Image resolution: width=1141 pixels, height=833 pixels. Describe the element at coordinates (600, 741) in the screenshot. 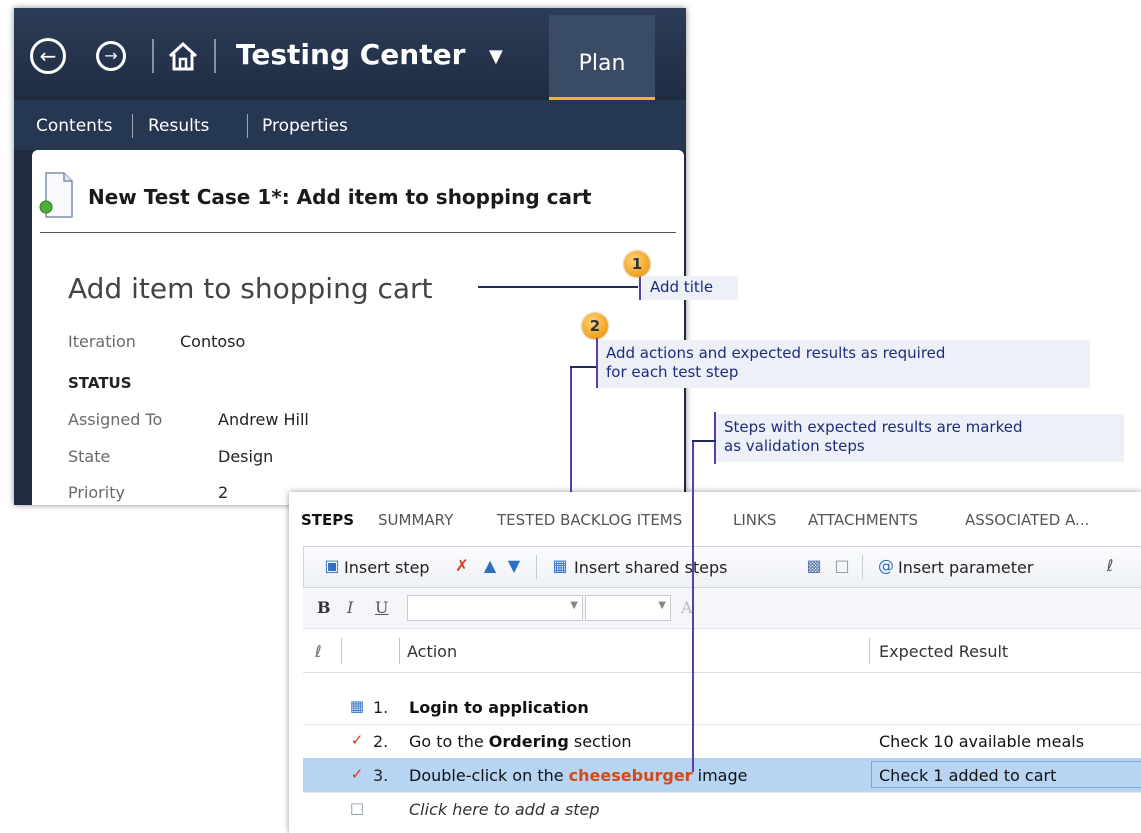

I see `step-action-text: section` at that location.